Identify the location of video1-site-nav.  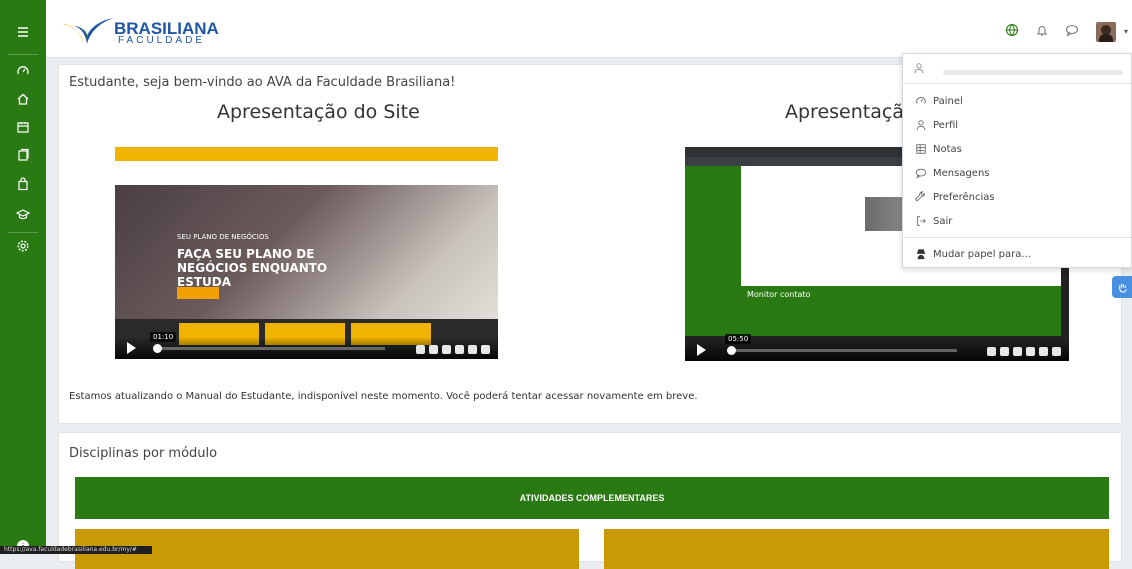
(306, 173).